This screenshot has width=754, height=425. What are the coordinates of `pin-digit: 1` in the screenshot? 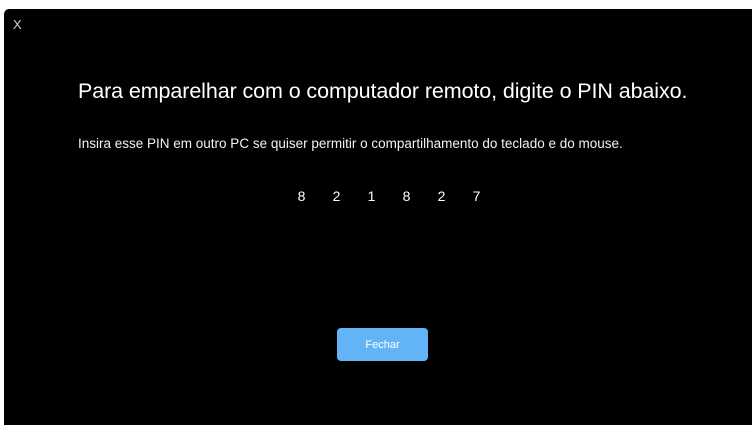 It's located at (371, 196).